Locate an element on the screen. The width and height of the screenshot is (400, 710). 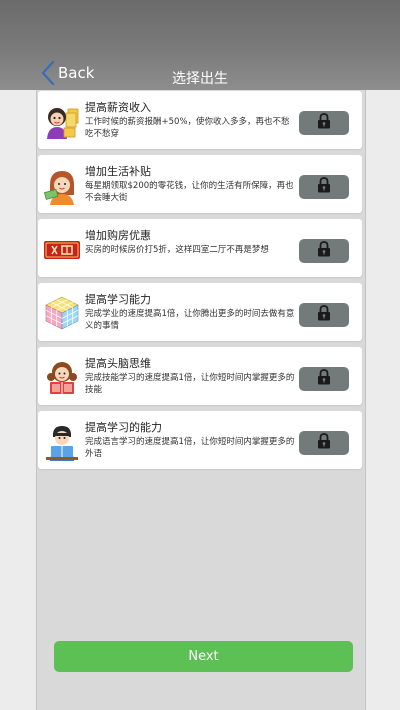
salary-avatar-icon is located at coordinates (62, 121).